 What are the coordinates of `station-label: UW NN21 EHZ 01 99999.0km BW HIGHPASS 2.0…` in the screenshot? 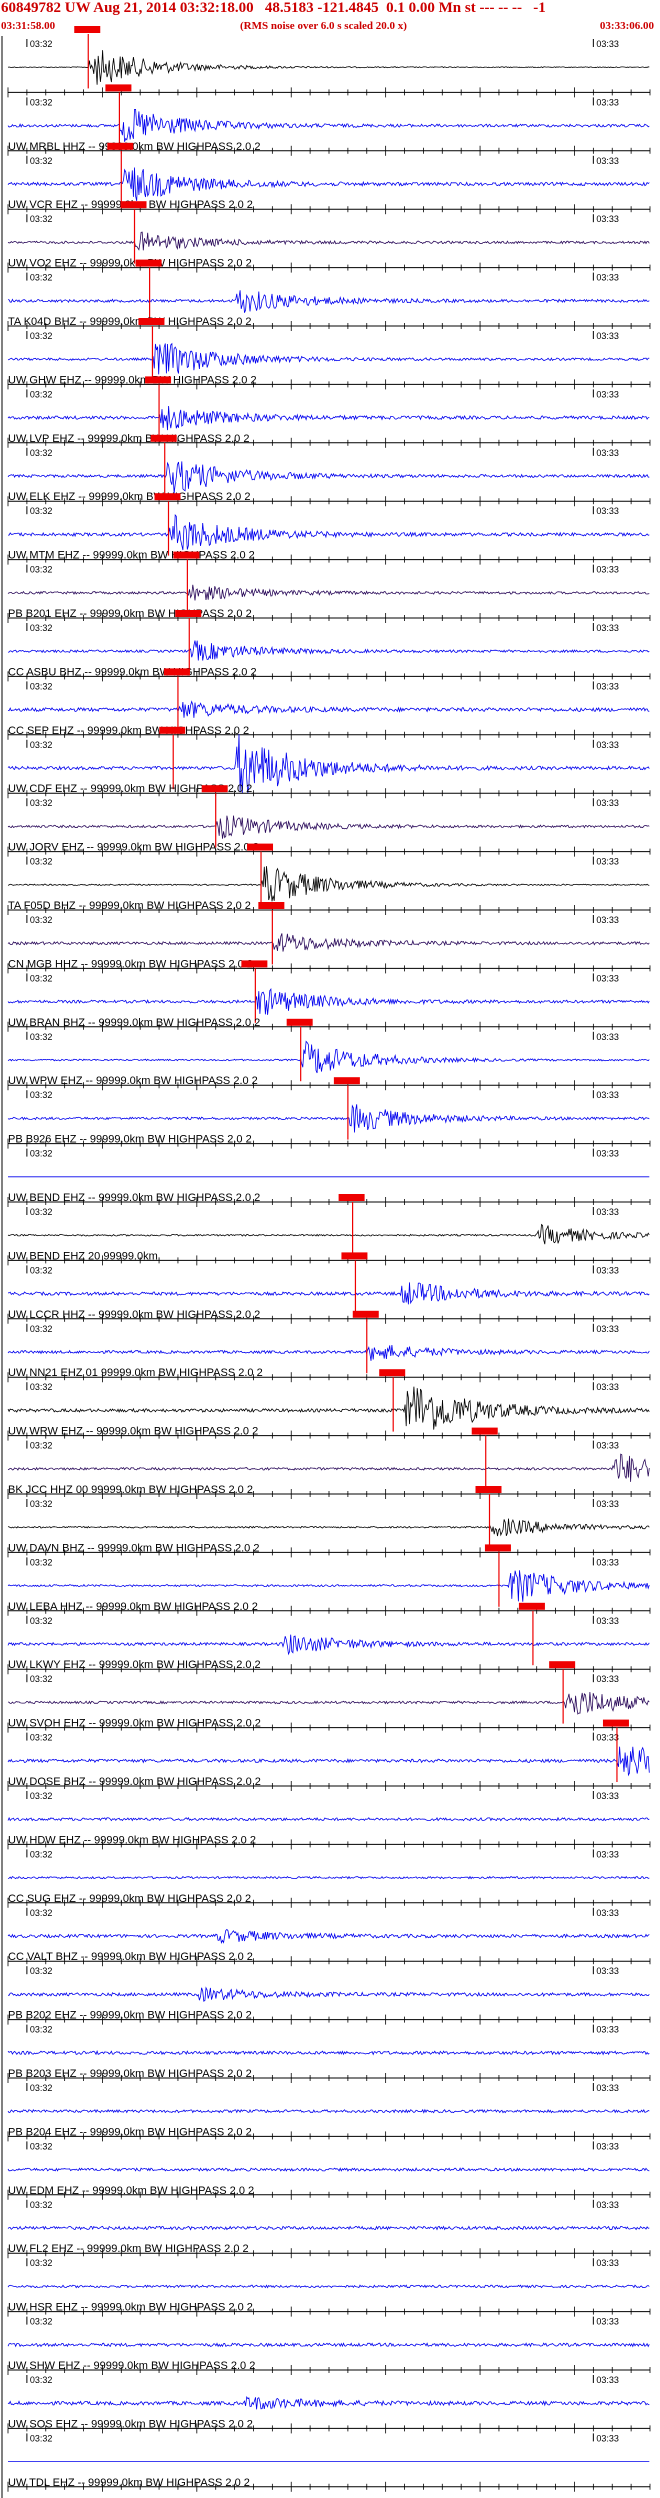 It's located at (135, 1373).